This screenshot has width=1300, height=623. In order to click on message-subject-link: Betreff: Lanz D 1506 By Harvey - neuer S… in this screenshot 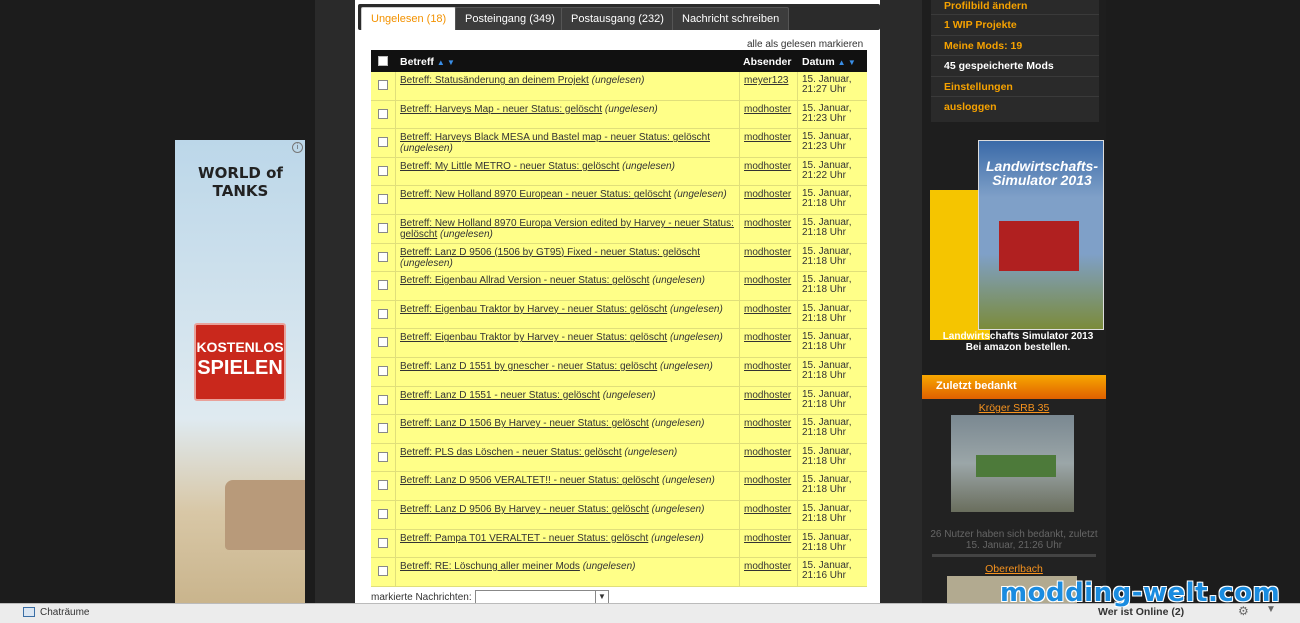, I will do `click(524, 423)`.